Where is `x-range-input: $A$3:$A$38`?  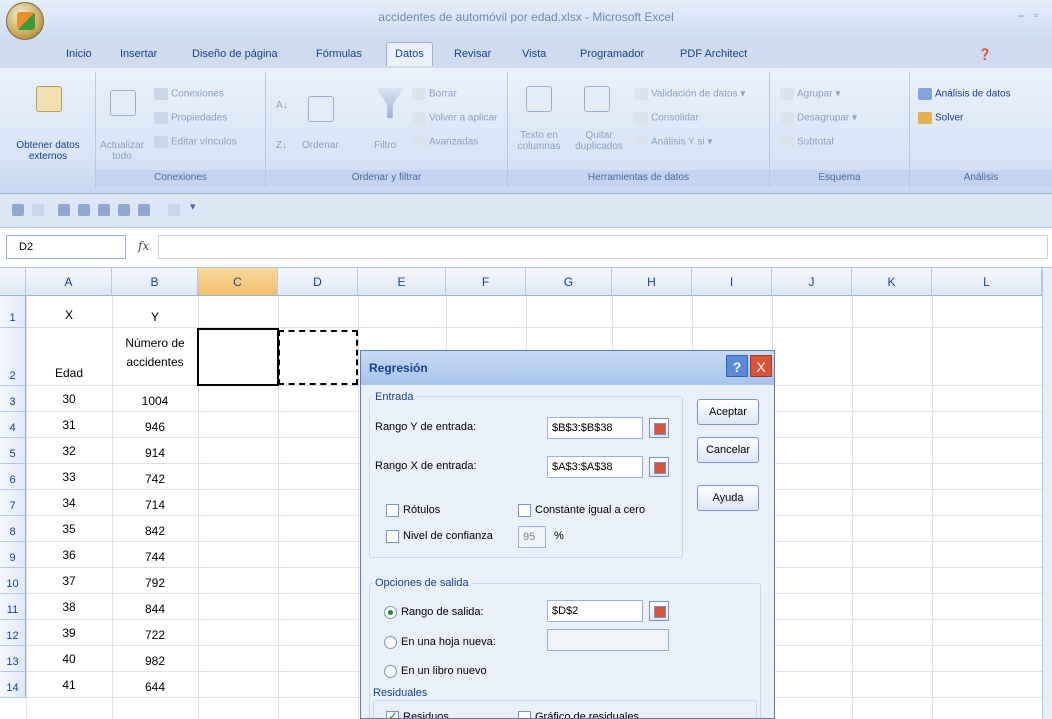 x-range-input: $A$3:$A$38 is located at coordinates (595, 467).